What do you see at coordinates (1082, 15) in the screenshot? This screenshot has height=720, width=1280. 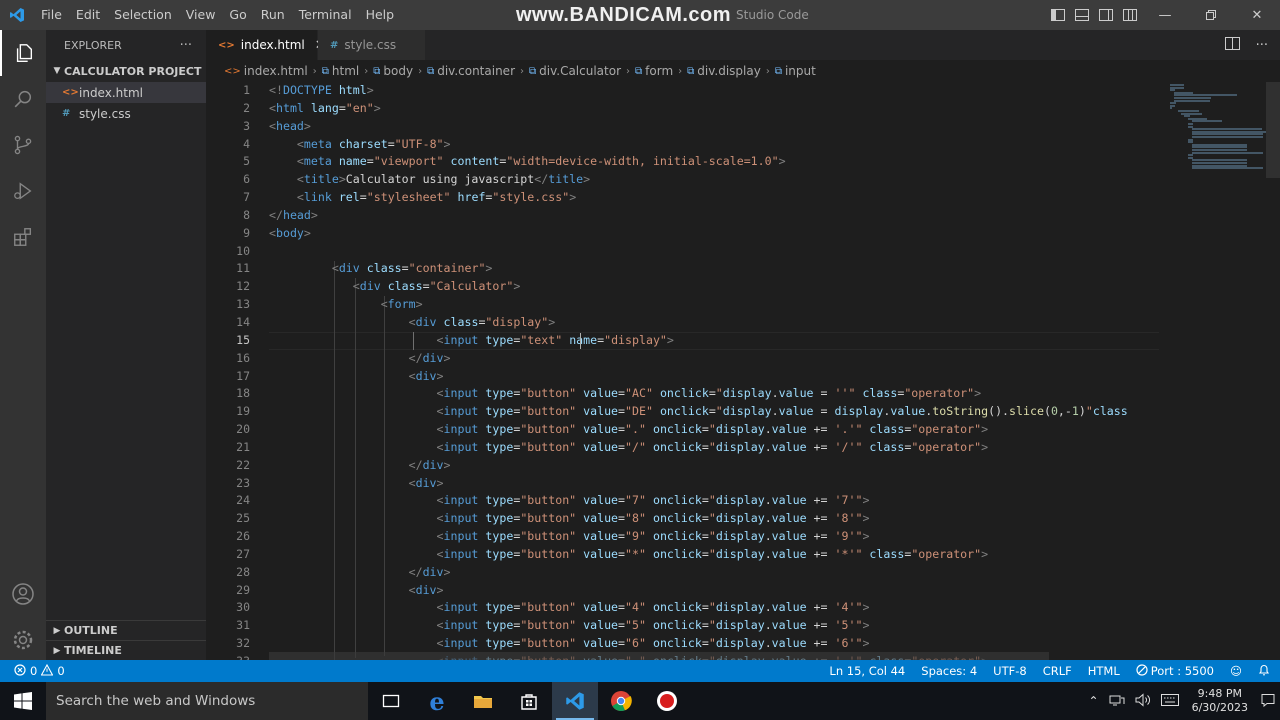 I see `toggle-panel-icon` at bounding box center [1082, 15].